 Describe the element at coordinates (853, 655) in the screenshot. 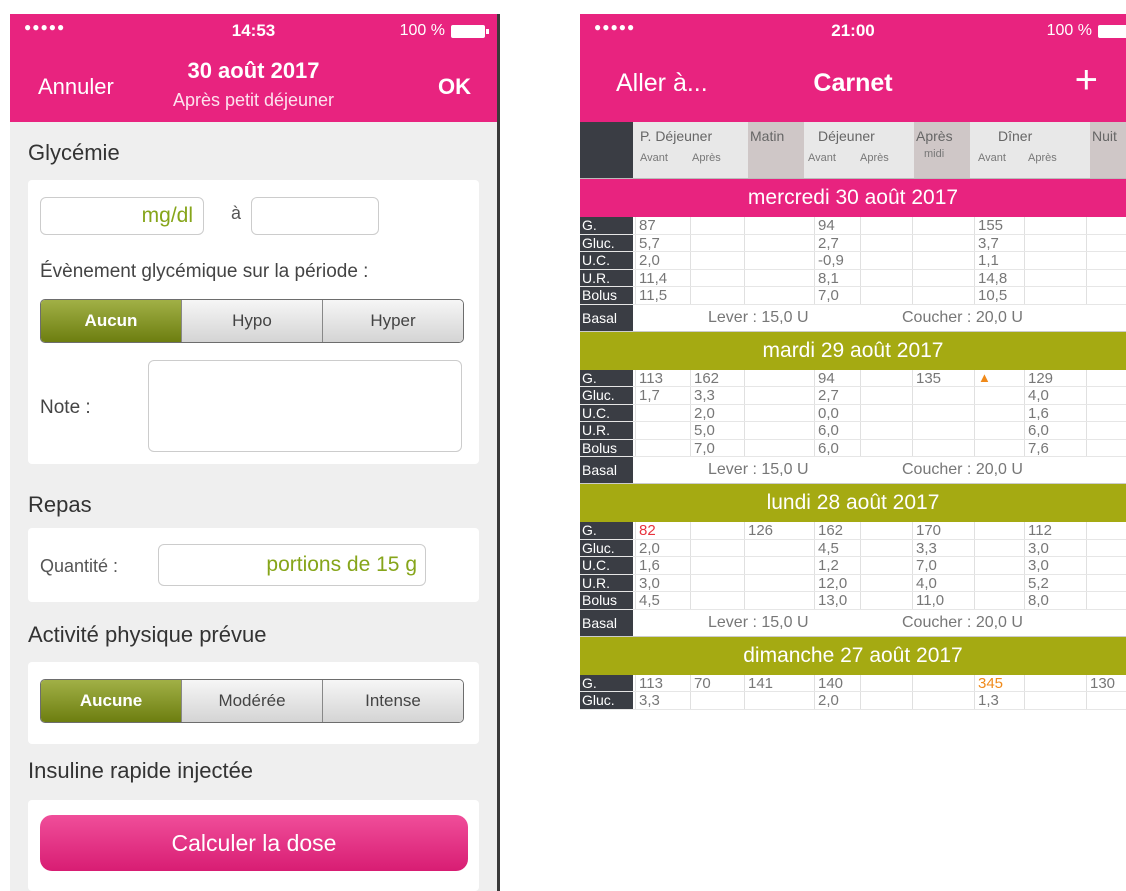

I see `day-header: dimanche 27 août 2017` at that location.